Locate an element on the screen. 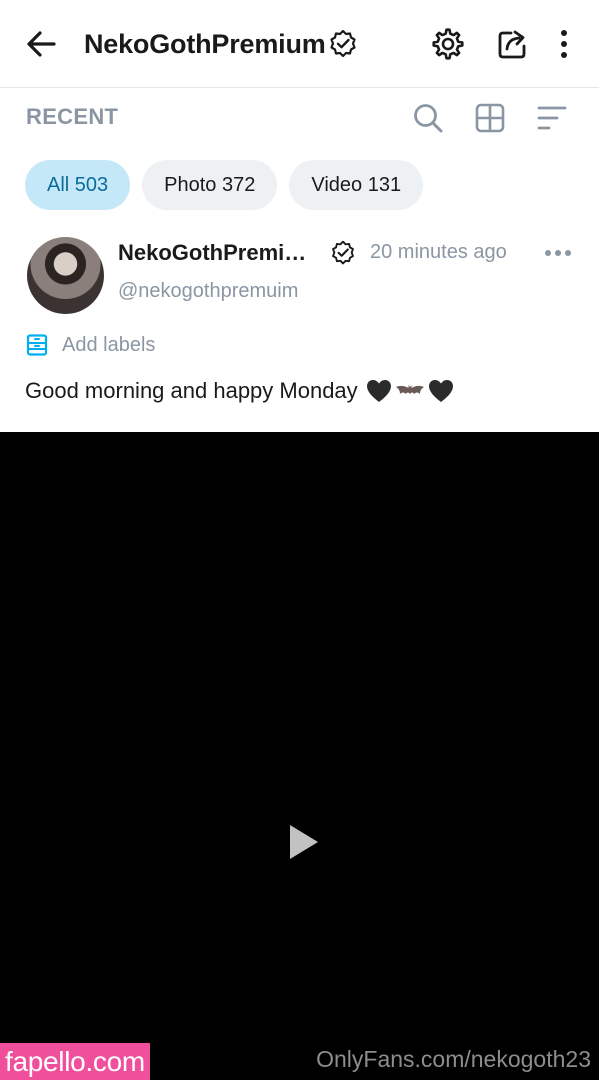  more-horizontal-icon is located at coordinates (558, 253).